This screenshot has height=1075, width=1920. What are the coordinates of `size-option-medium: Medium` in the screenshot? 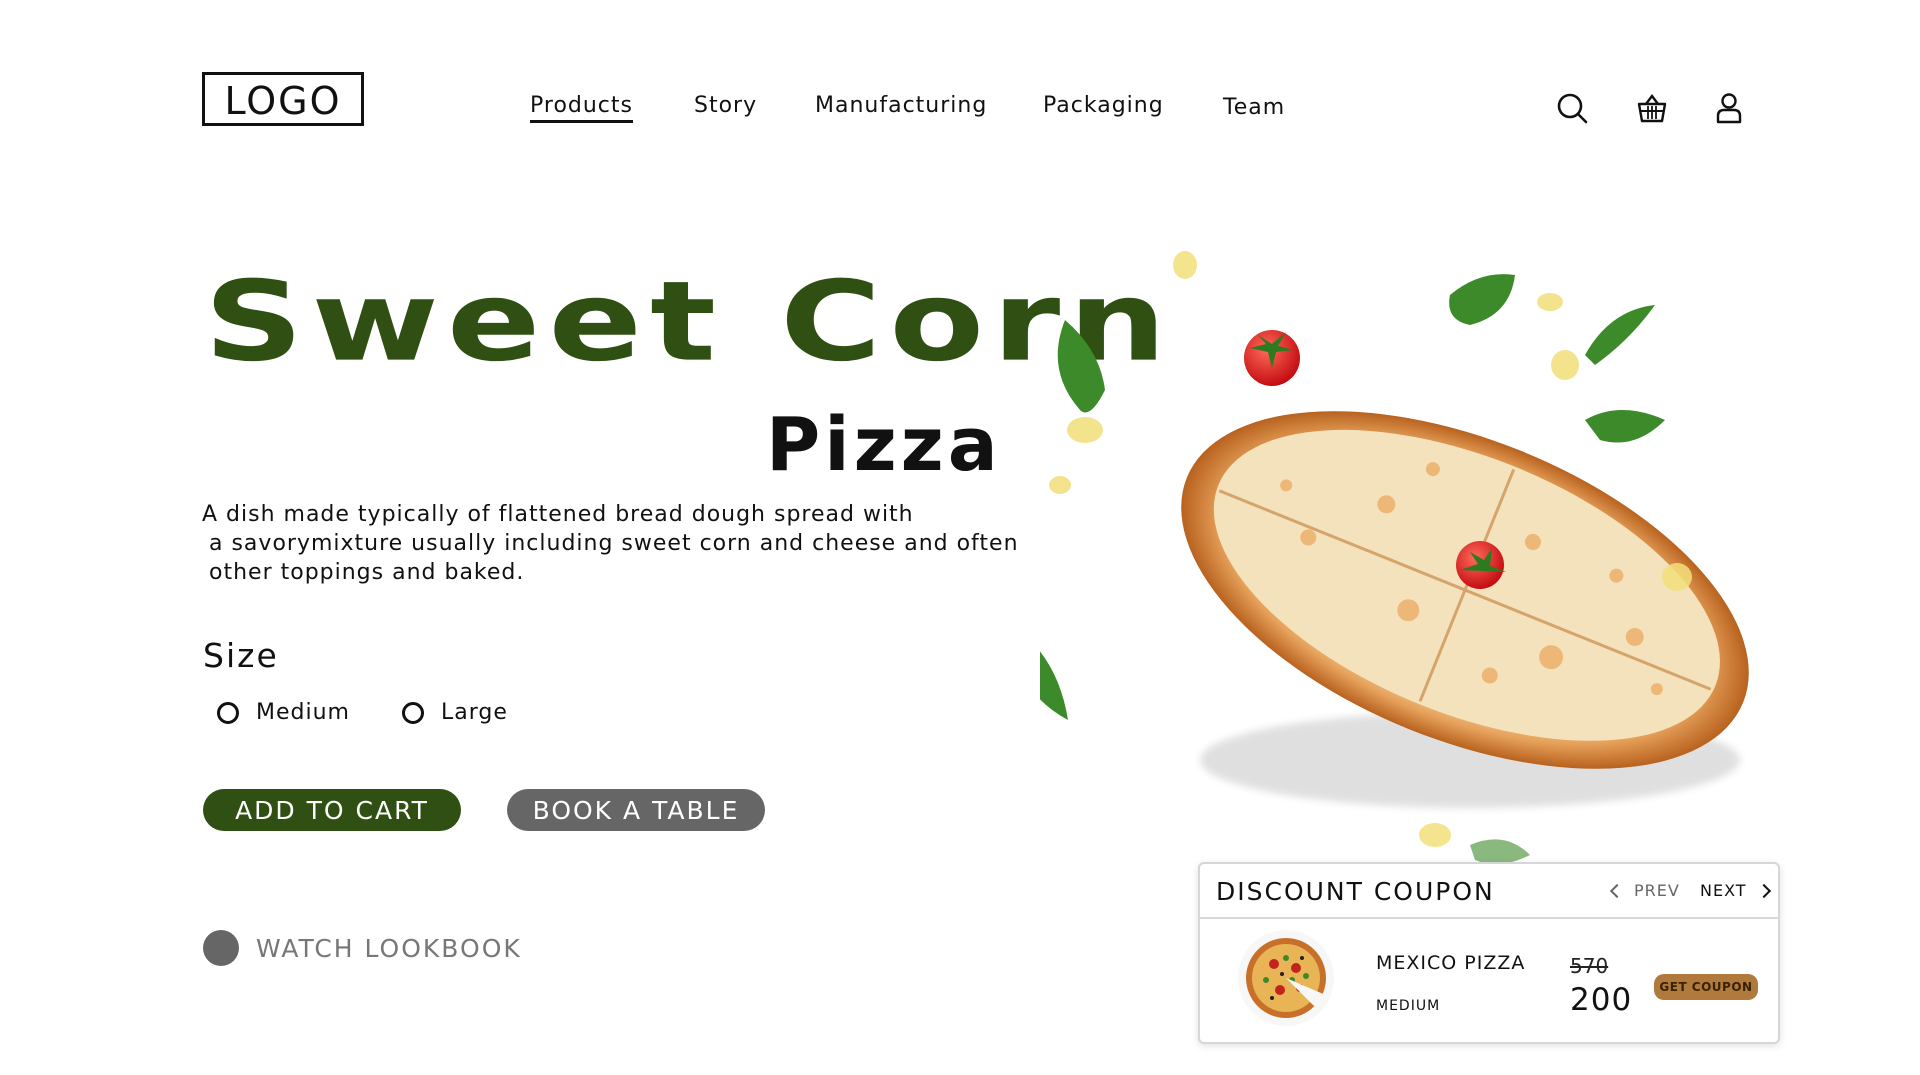 It's located at (283, 712).